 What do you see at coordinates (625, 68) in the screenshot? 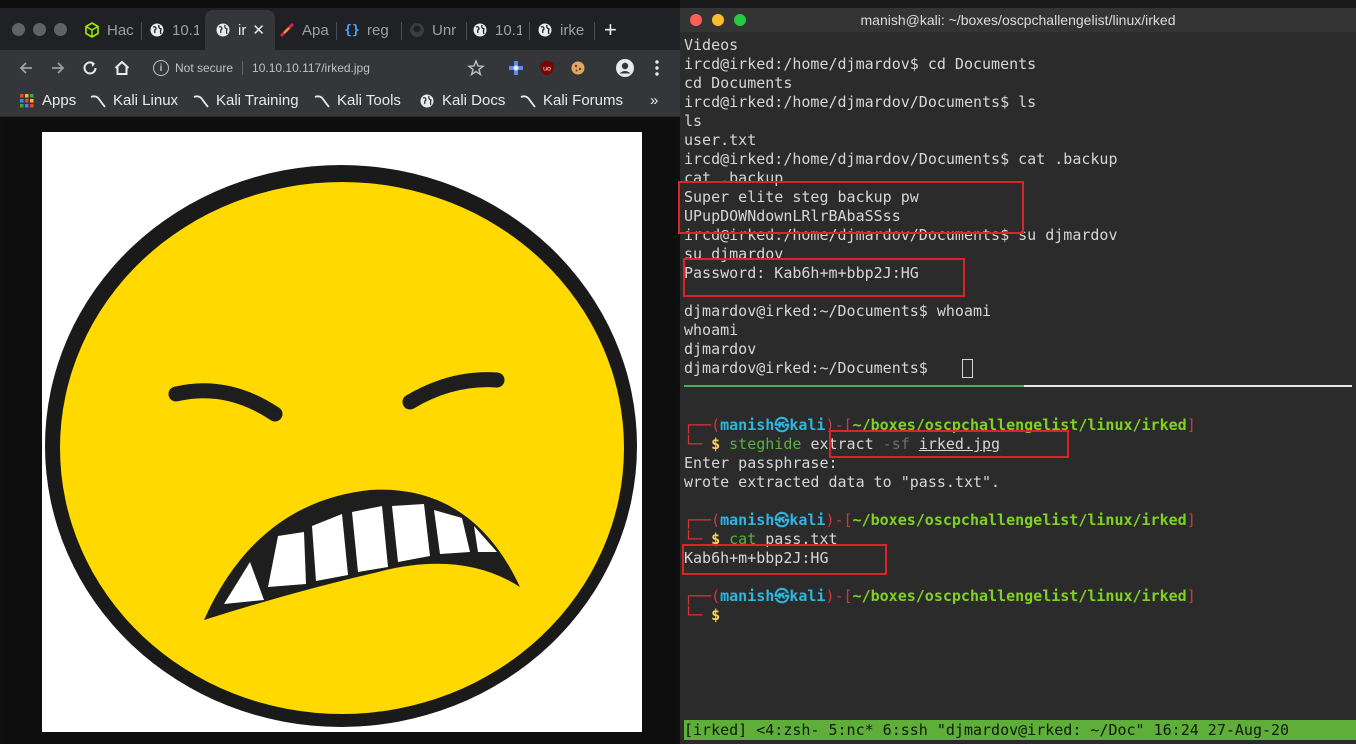
I see `profile-avatar-icon` at bounding box center [625, 68].